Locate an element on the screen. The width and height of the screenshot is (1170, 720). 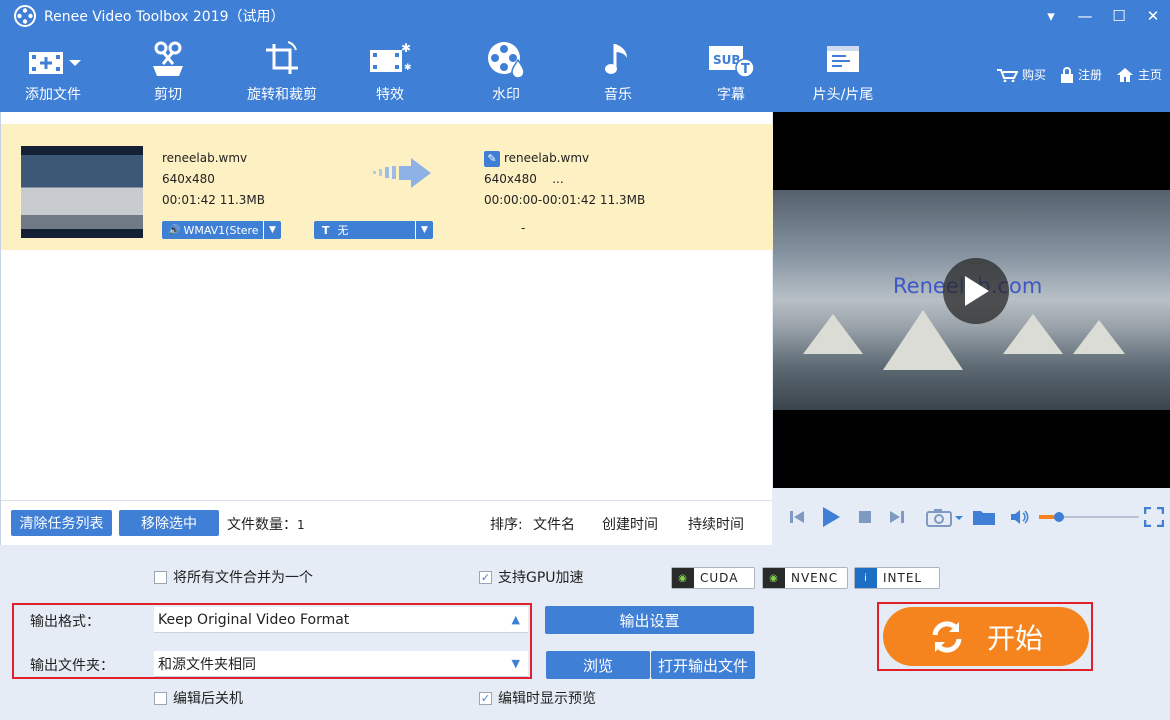
intro-outro-button: 片头/片尾 is located at coordinates (843, 72).